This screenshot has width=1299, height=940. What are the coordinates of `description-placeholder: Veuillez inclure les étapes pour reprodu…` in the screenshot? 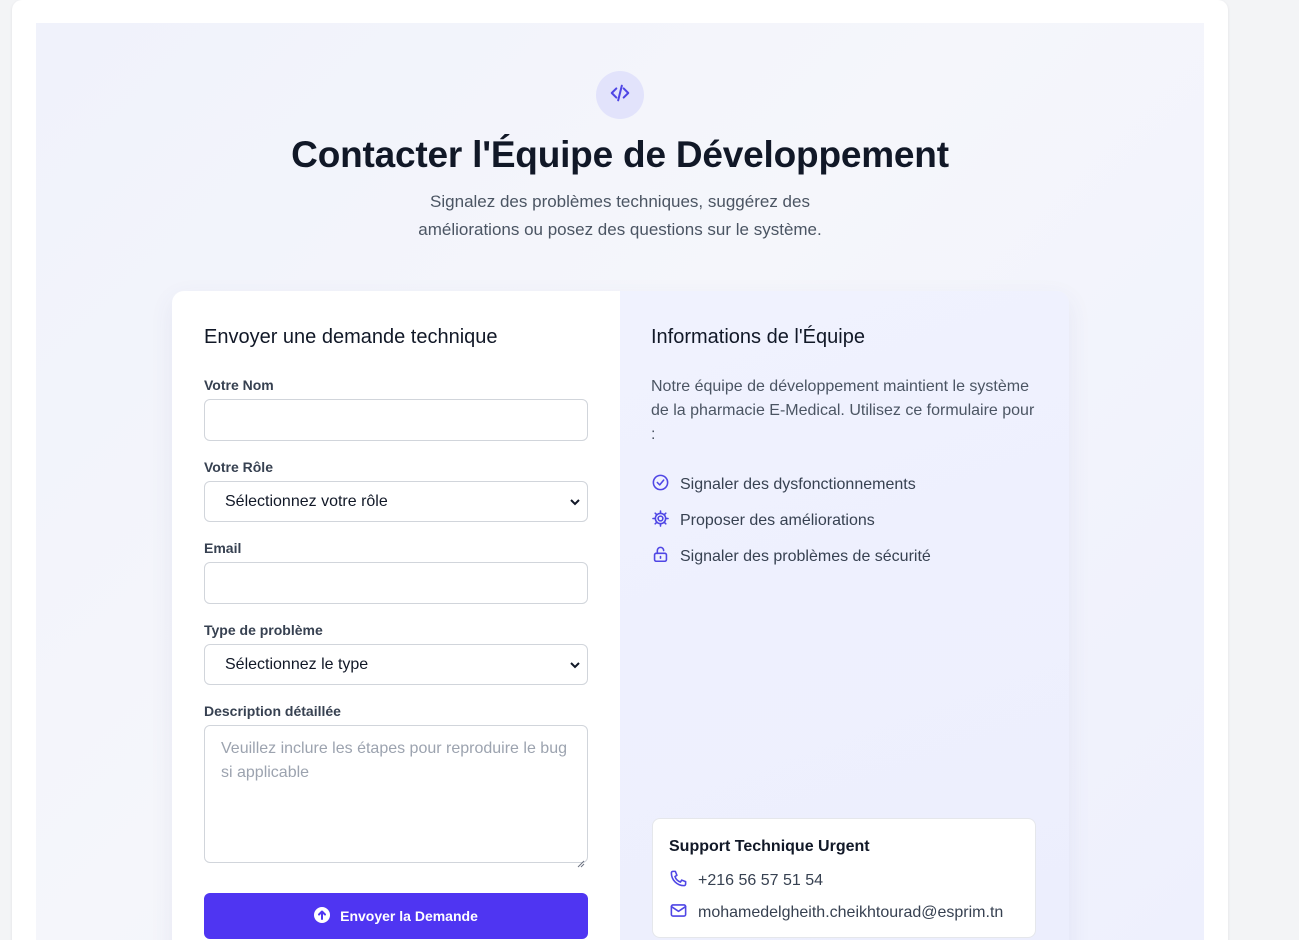 It's located at (394, 760).